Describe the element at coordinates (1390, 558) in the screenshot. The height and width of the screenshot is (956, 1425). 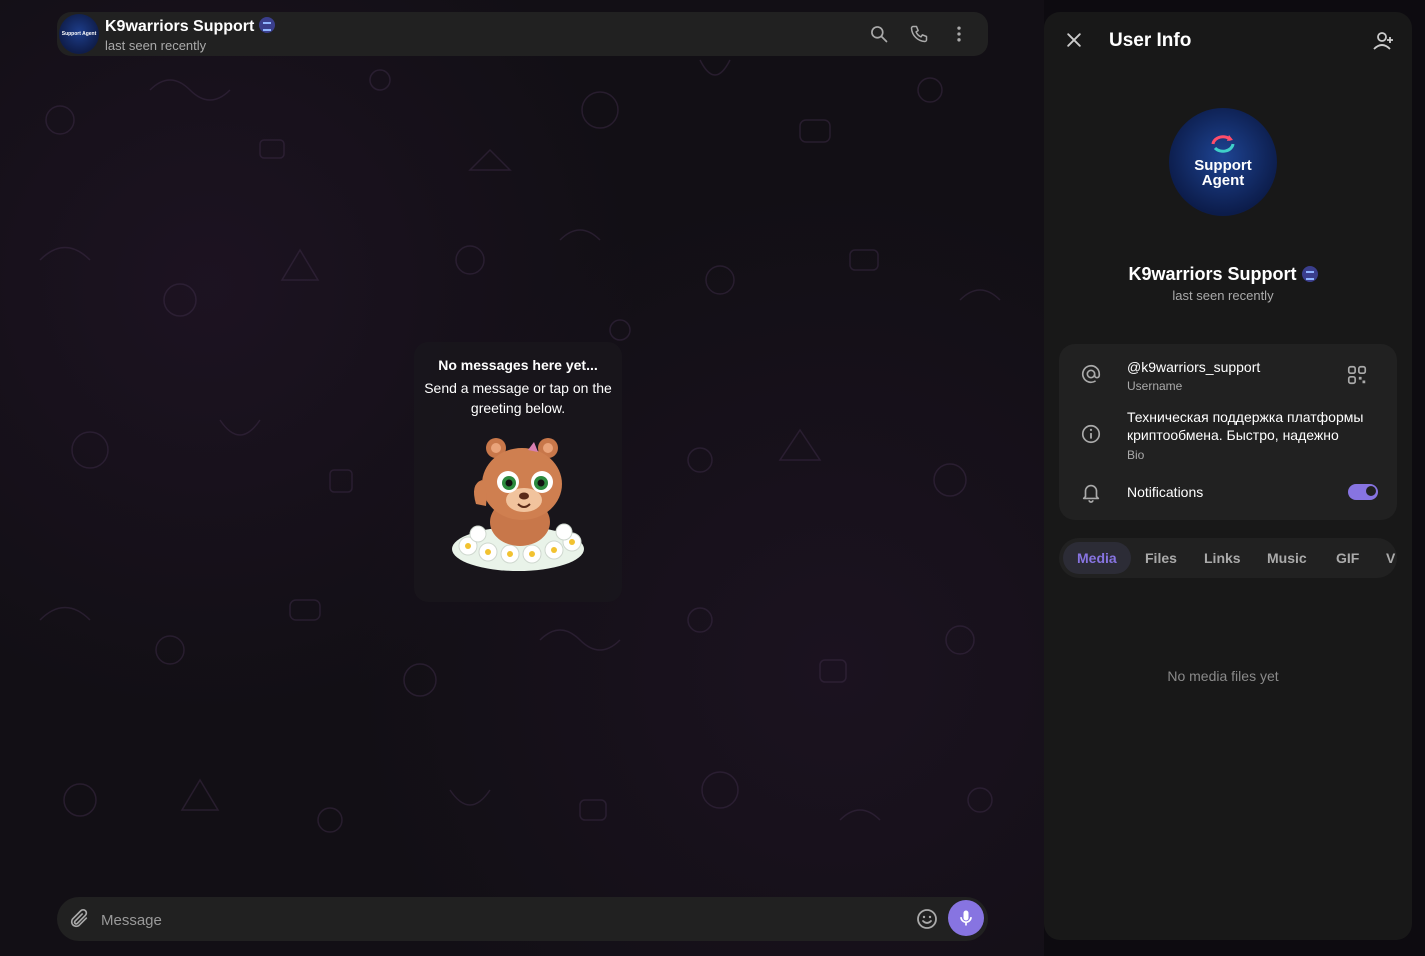
I see `tab-voice: V` at that location.